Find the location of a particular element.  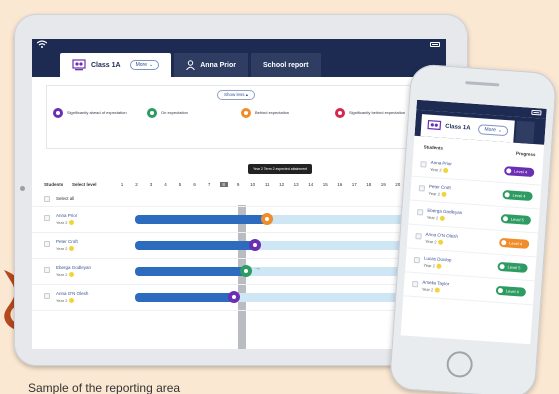

person-icon is located at coordinates (191, 65).